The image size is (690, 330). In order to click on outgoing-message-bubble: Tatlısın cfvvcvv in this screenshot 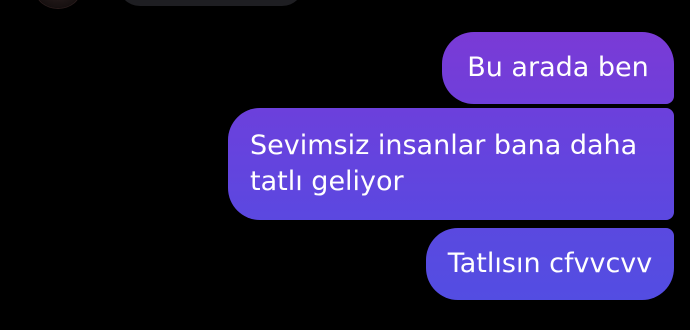, I will do `click(550, 264)`.